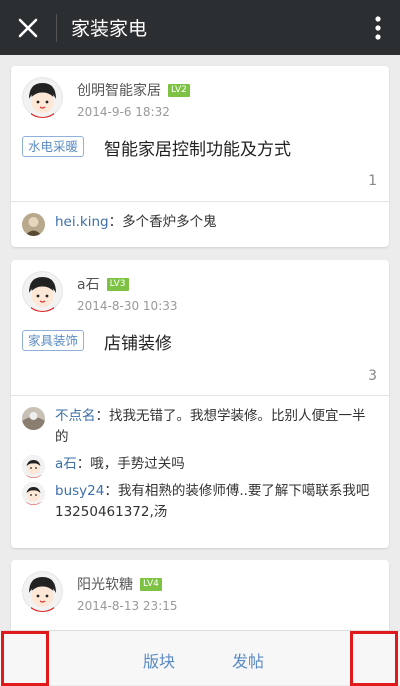 This screenshot has height=686, width=400. I want to click on comment-text: ：找我无错了。我想学装修。比别人便宜一半的, so click(210, 426).